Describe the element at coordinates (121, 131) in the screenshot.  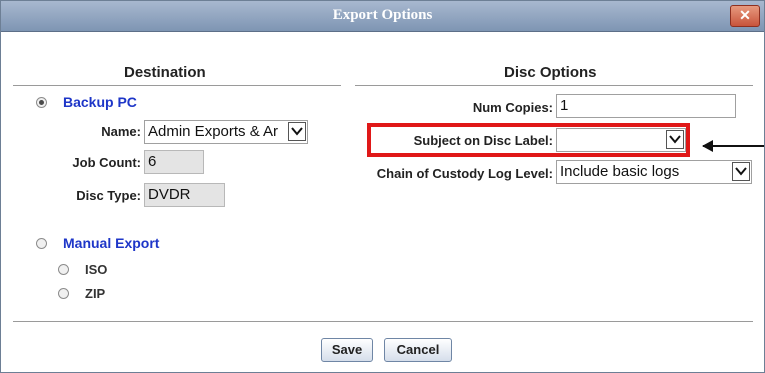
I see `name-label: Name:` at that location.